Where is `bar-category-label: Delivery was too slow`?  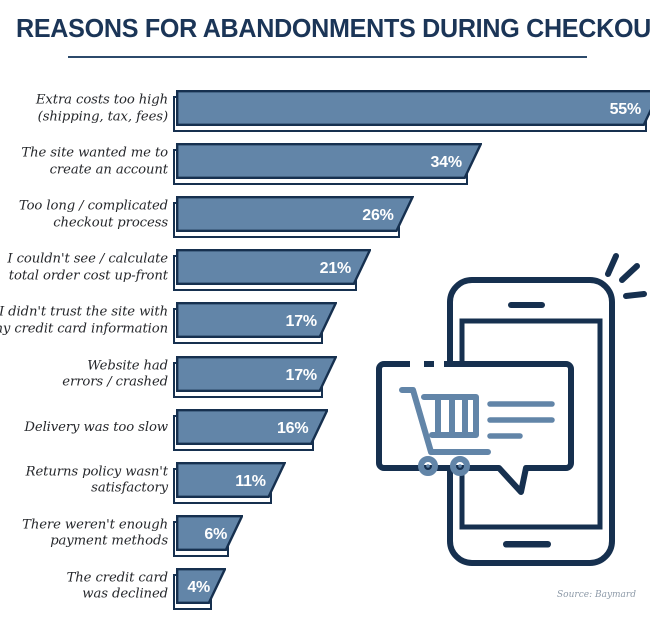
bar-category-label: Delivery was too slow is located at coordinates (96, 427).